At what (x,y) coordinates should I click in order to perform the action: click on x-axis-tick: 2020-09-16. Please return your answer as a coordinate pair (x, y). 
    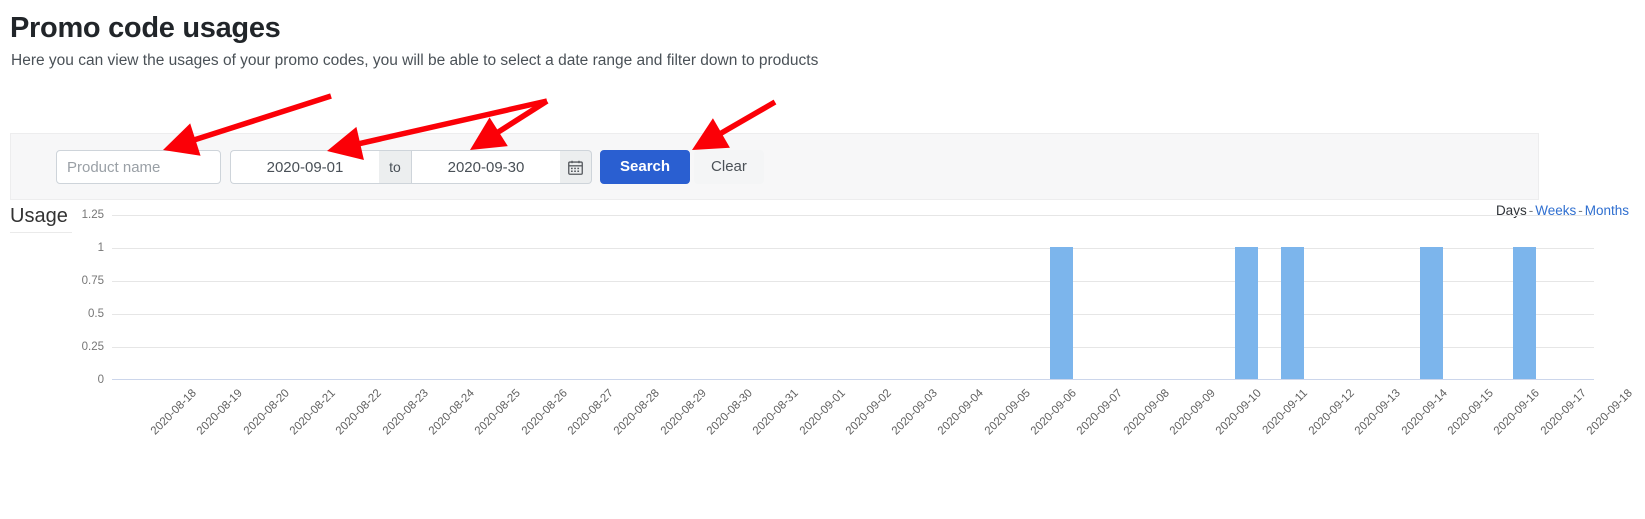
    Looking at the image, I should click on (1517, 412).